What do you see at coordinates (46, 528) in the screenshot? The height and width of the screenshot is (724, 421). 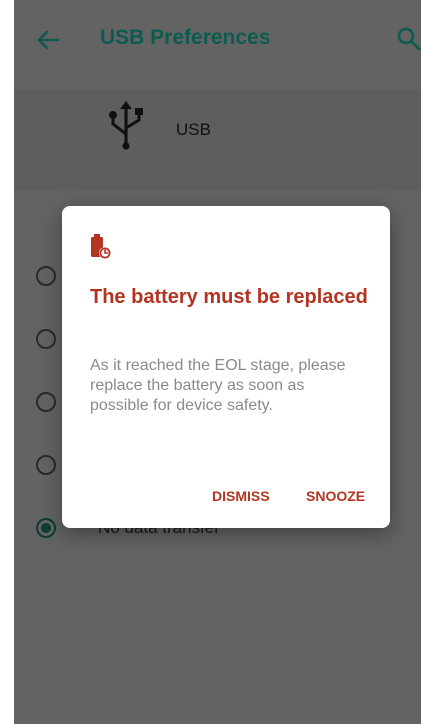 I see `usb-option-radio-no-data-transfer` at bounding box center [46, 528].